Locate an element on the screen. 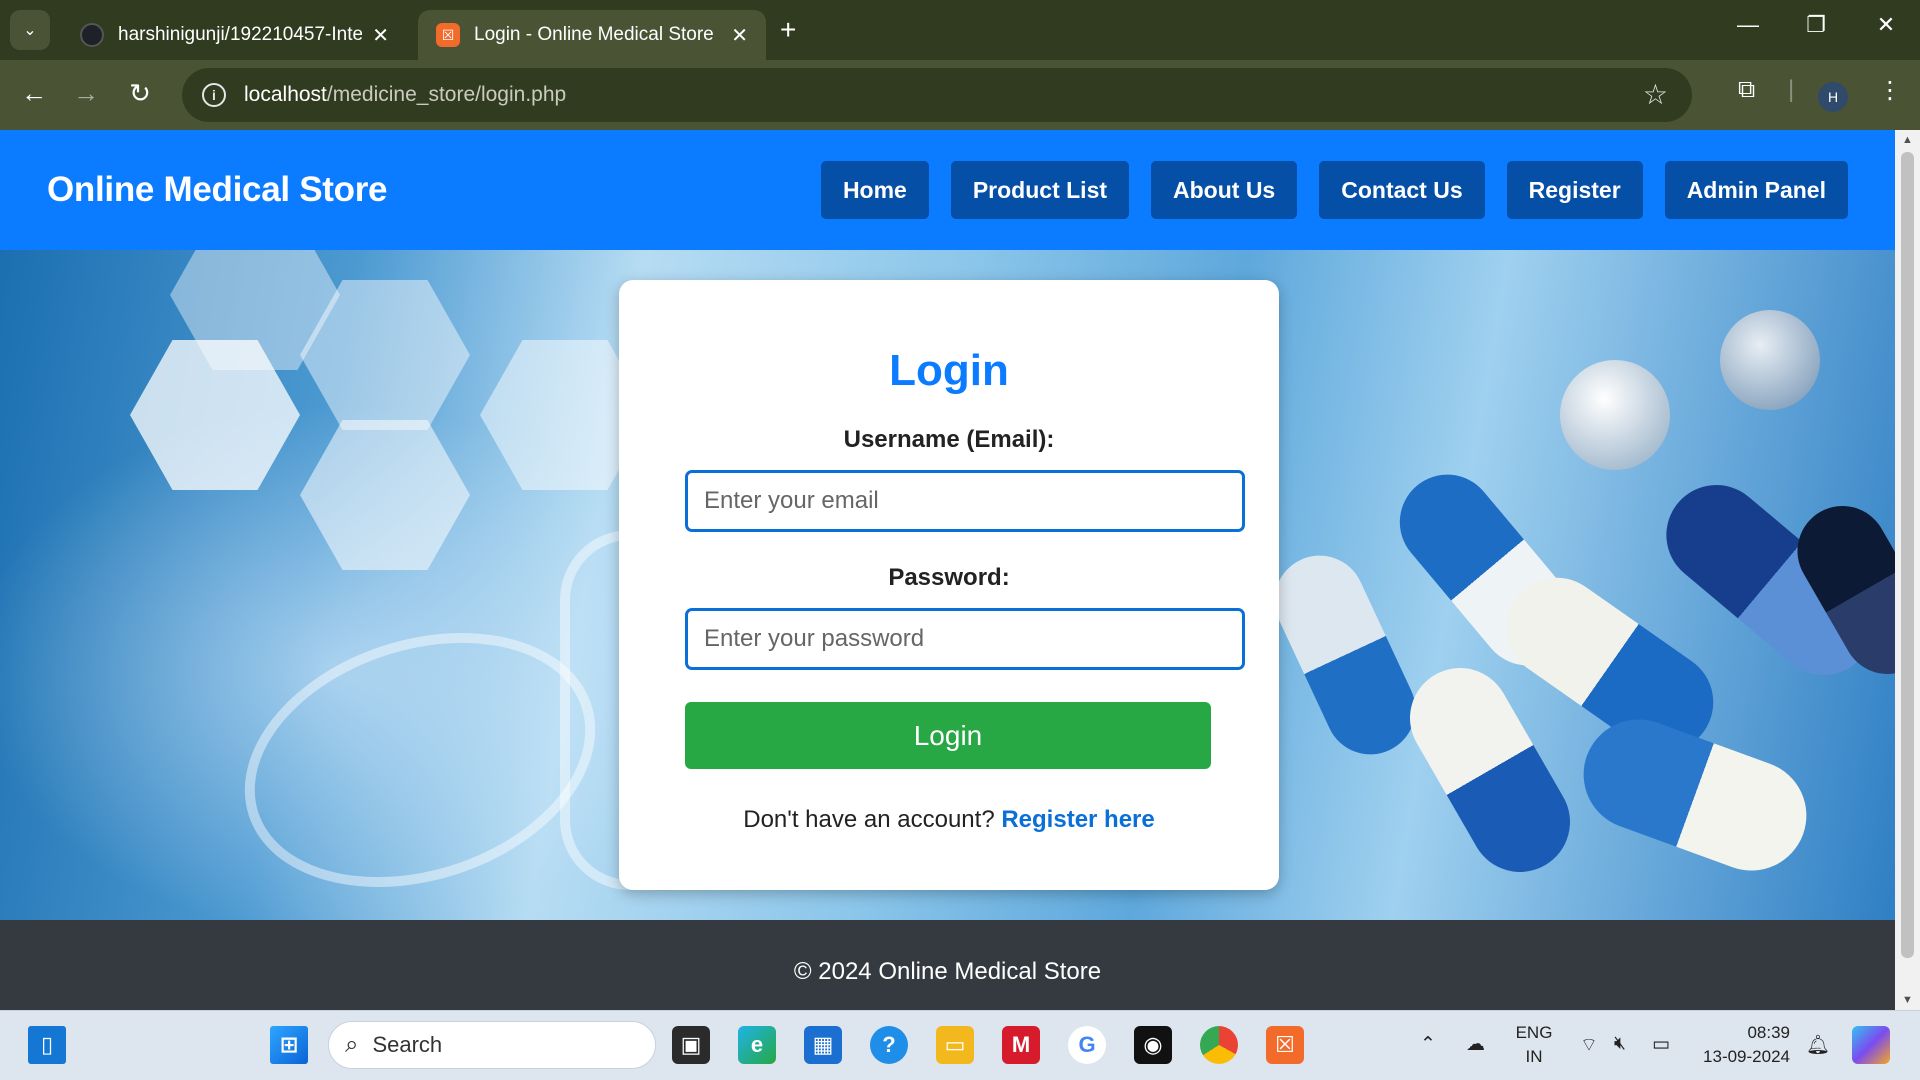 The height and width of the screenshot is (1080, 1920). address-bar: i localhost/medicine_store/login.php ☆ is located at coordinates (937, 95).